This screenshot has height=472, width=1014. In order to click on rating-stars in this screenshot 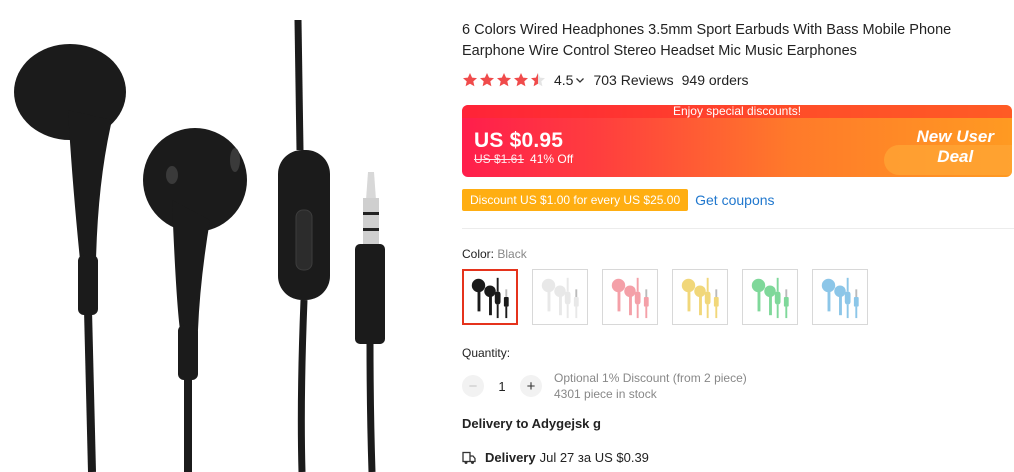, I will do `click(504, 80)`.